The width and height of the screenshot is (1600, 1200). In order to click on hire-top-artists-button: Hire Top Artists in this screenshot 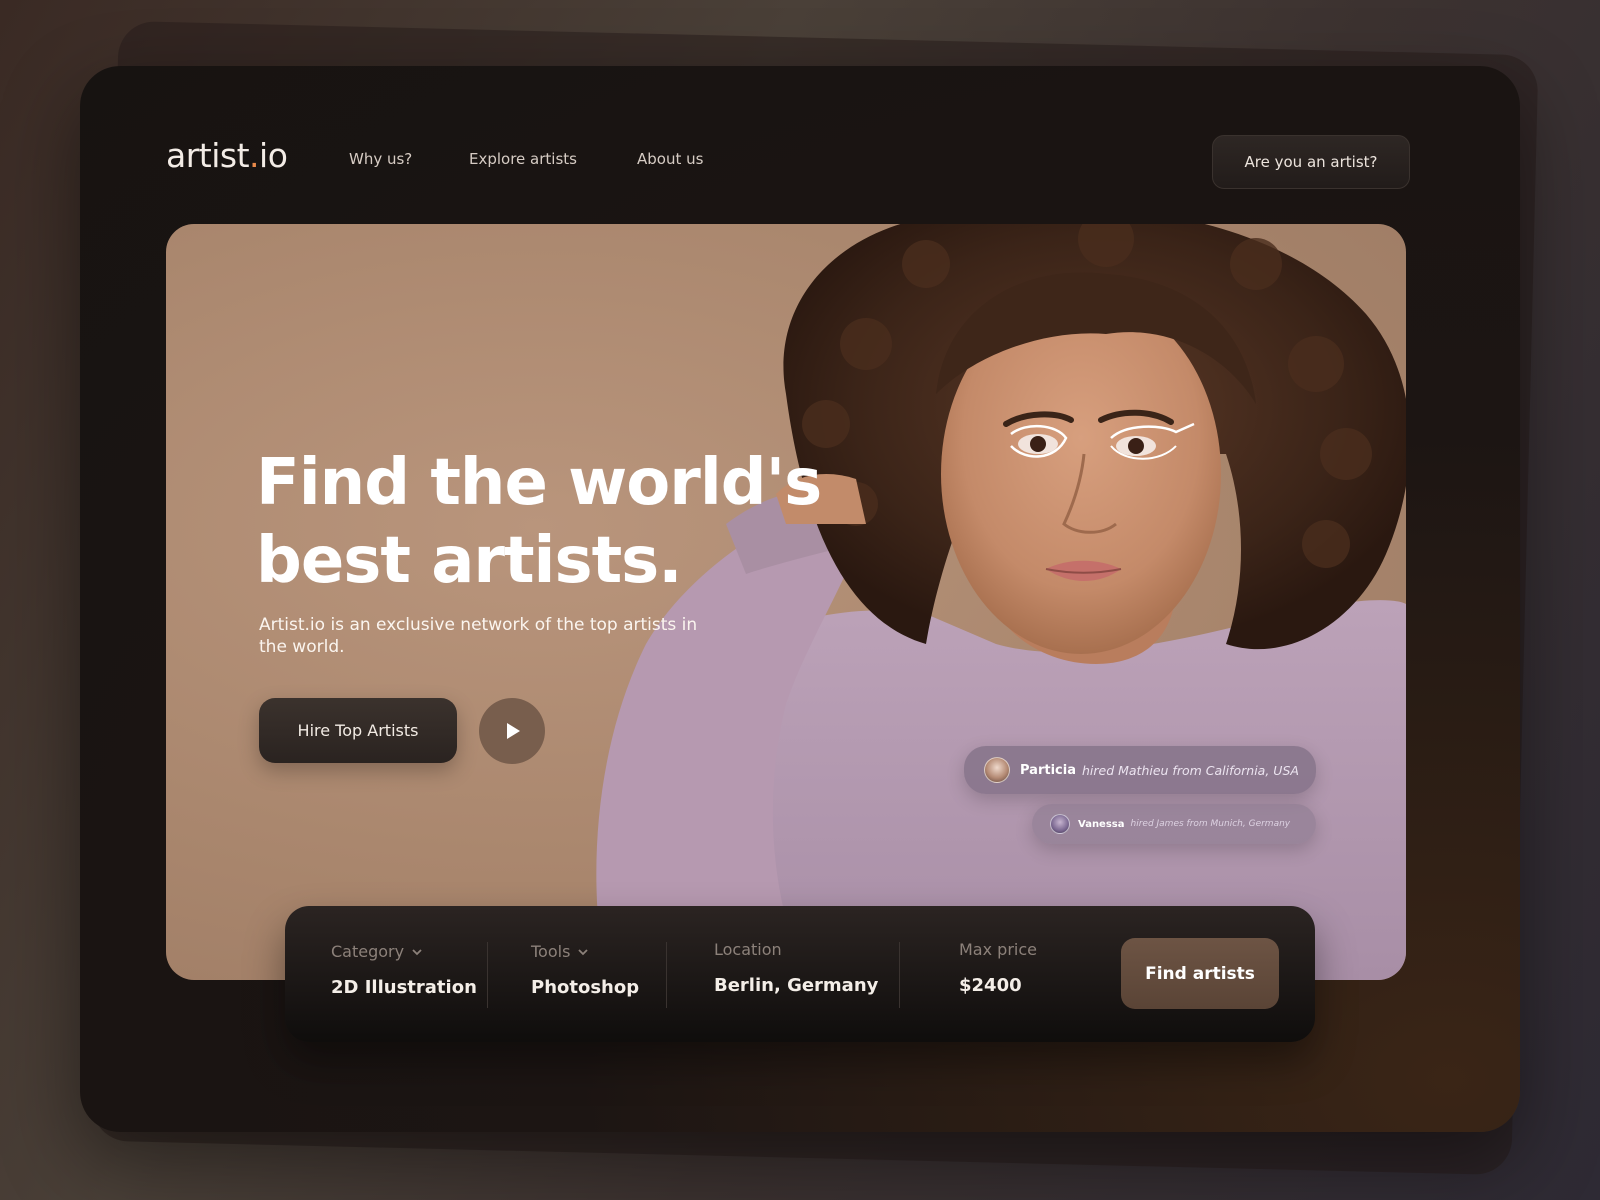, I will do `click(358, 730)`.